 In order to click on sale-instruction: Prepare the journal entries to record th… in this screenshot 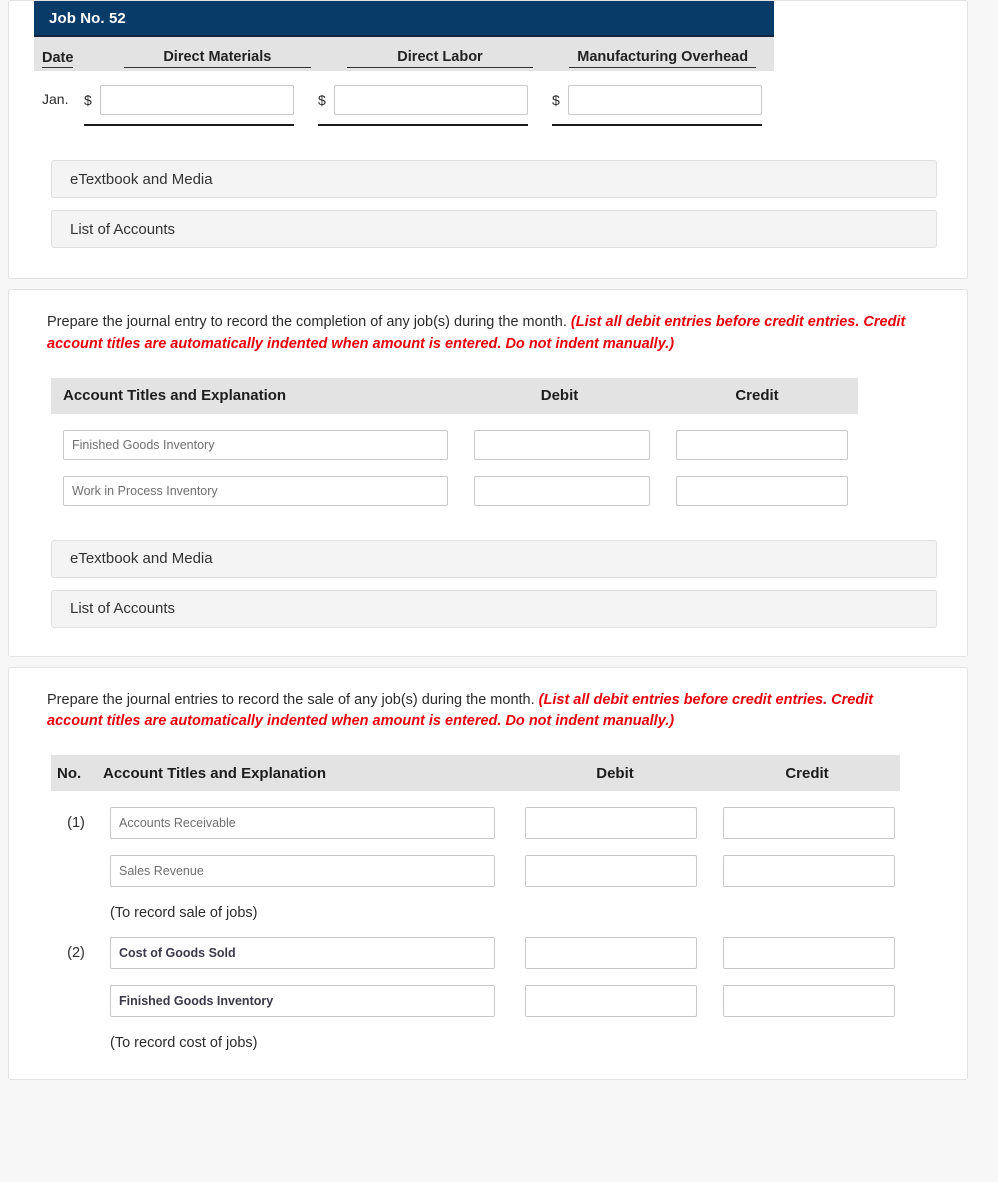, I will do `click(488, 712)`.